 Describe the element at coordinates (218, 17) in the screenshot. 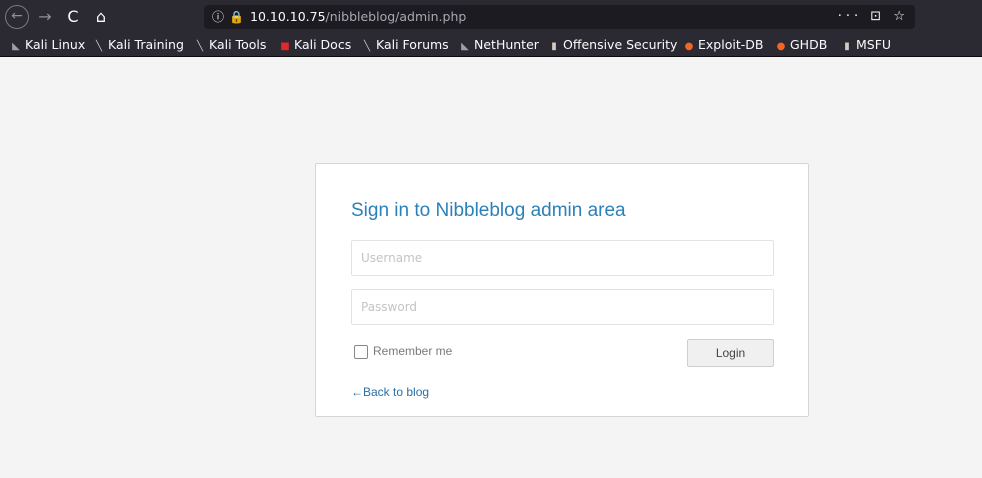

I see `info-icon: ⓘ` at that location.